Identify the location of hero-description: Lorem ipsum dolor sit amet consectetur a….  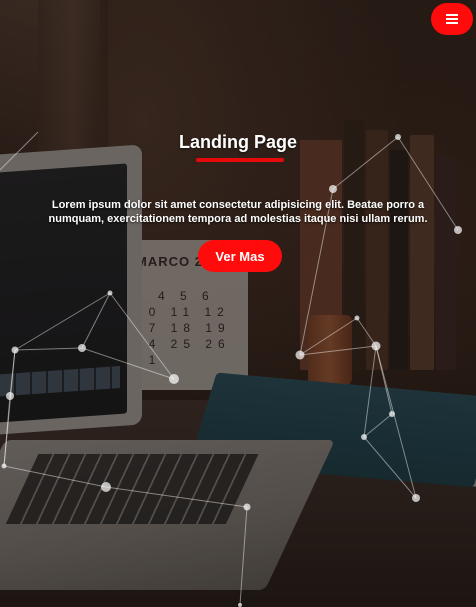
(238, 212).